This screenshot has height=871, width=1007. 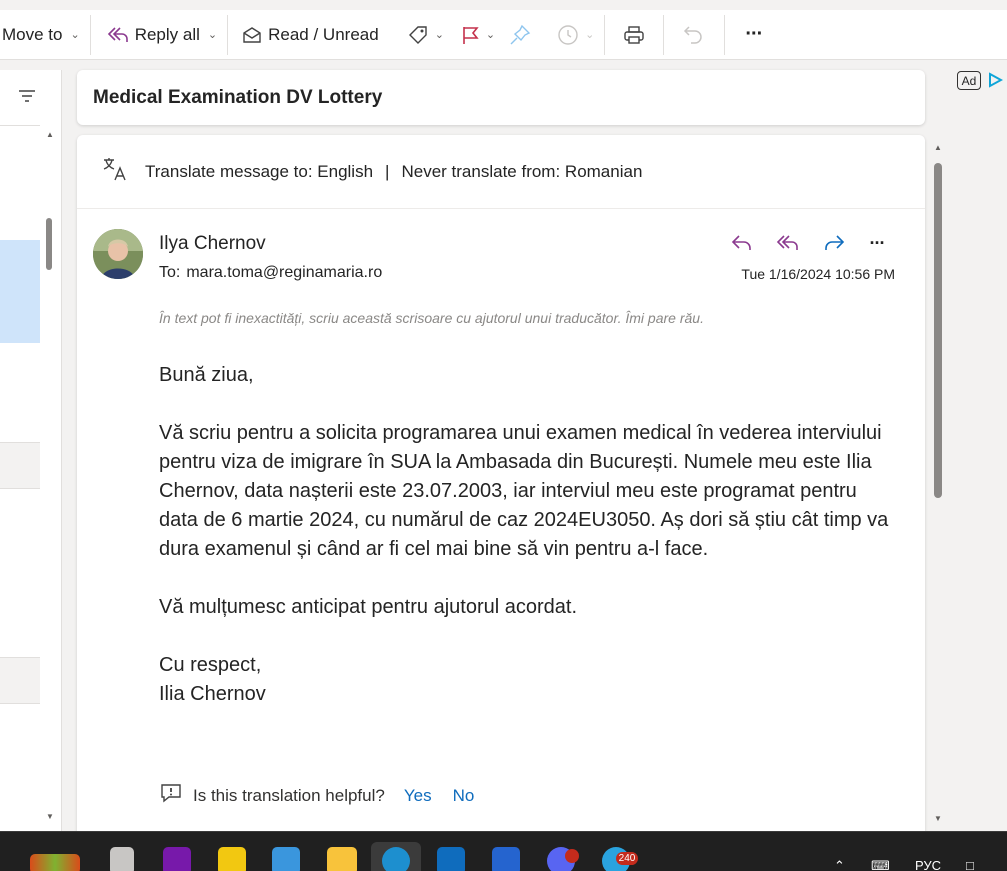 What do you see at coordinates (122, 859) in the screenshot?
I see `file-icon` at bounding box center [122, 859].